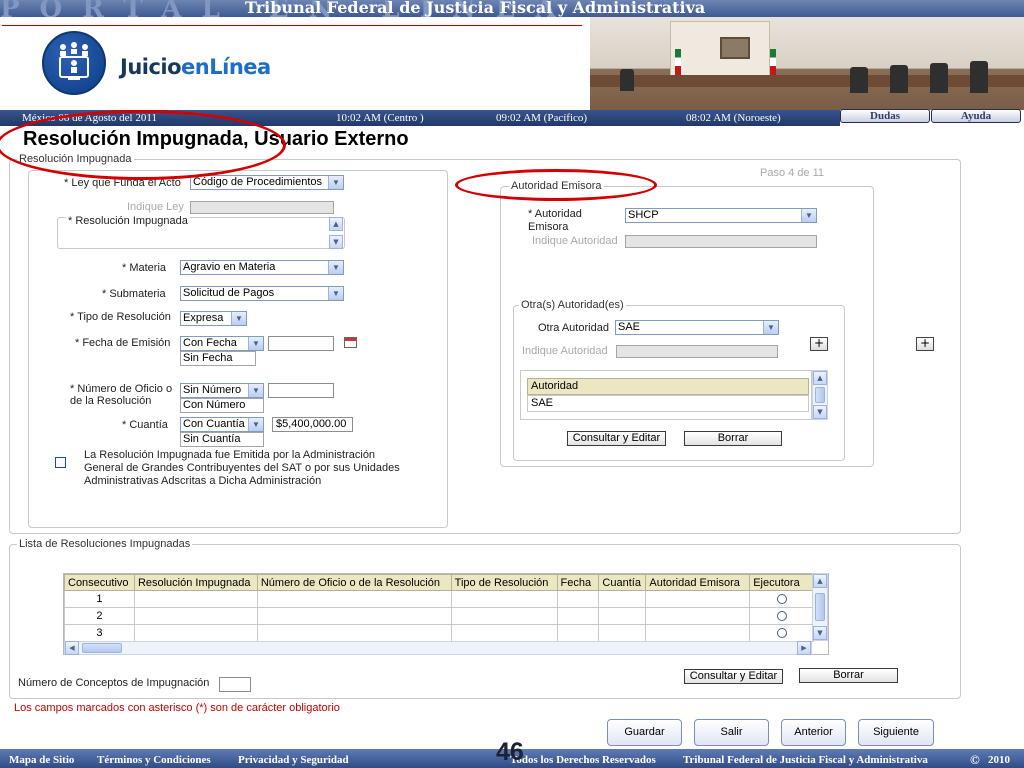 This screenshot has height=768, width=1024. Describe the element at coordinates (154, 760) in the screenshot. I see `footer-terminos-link: Términos y Condiciones` at that location.